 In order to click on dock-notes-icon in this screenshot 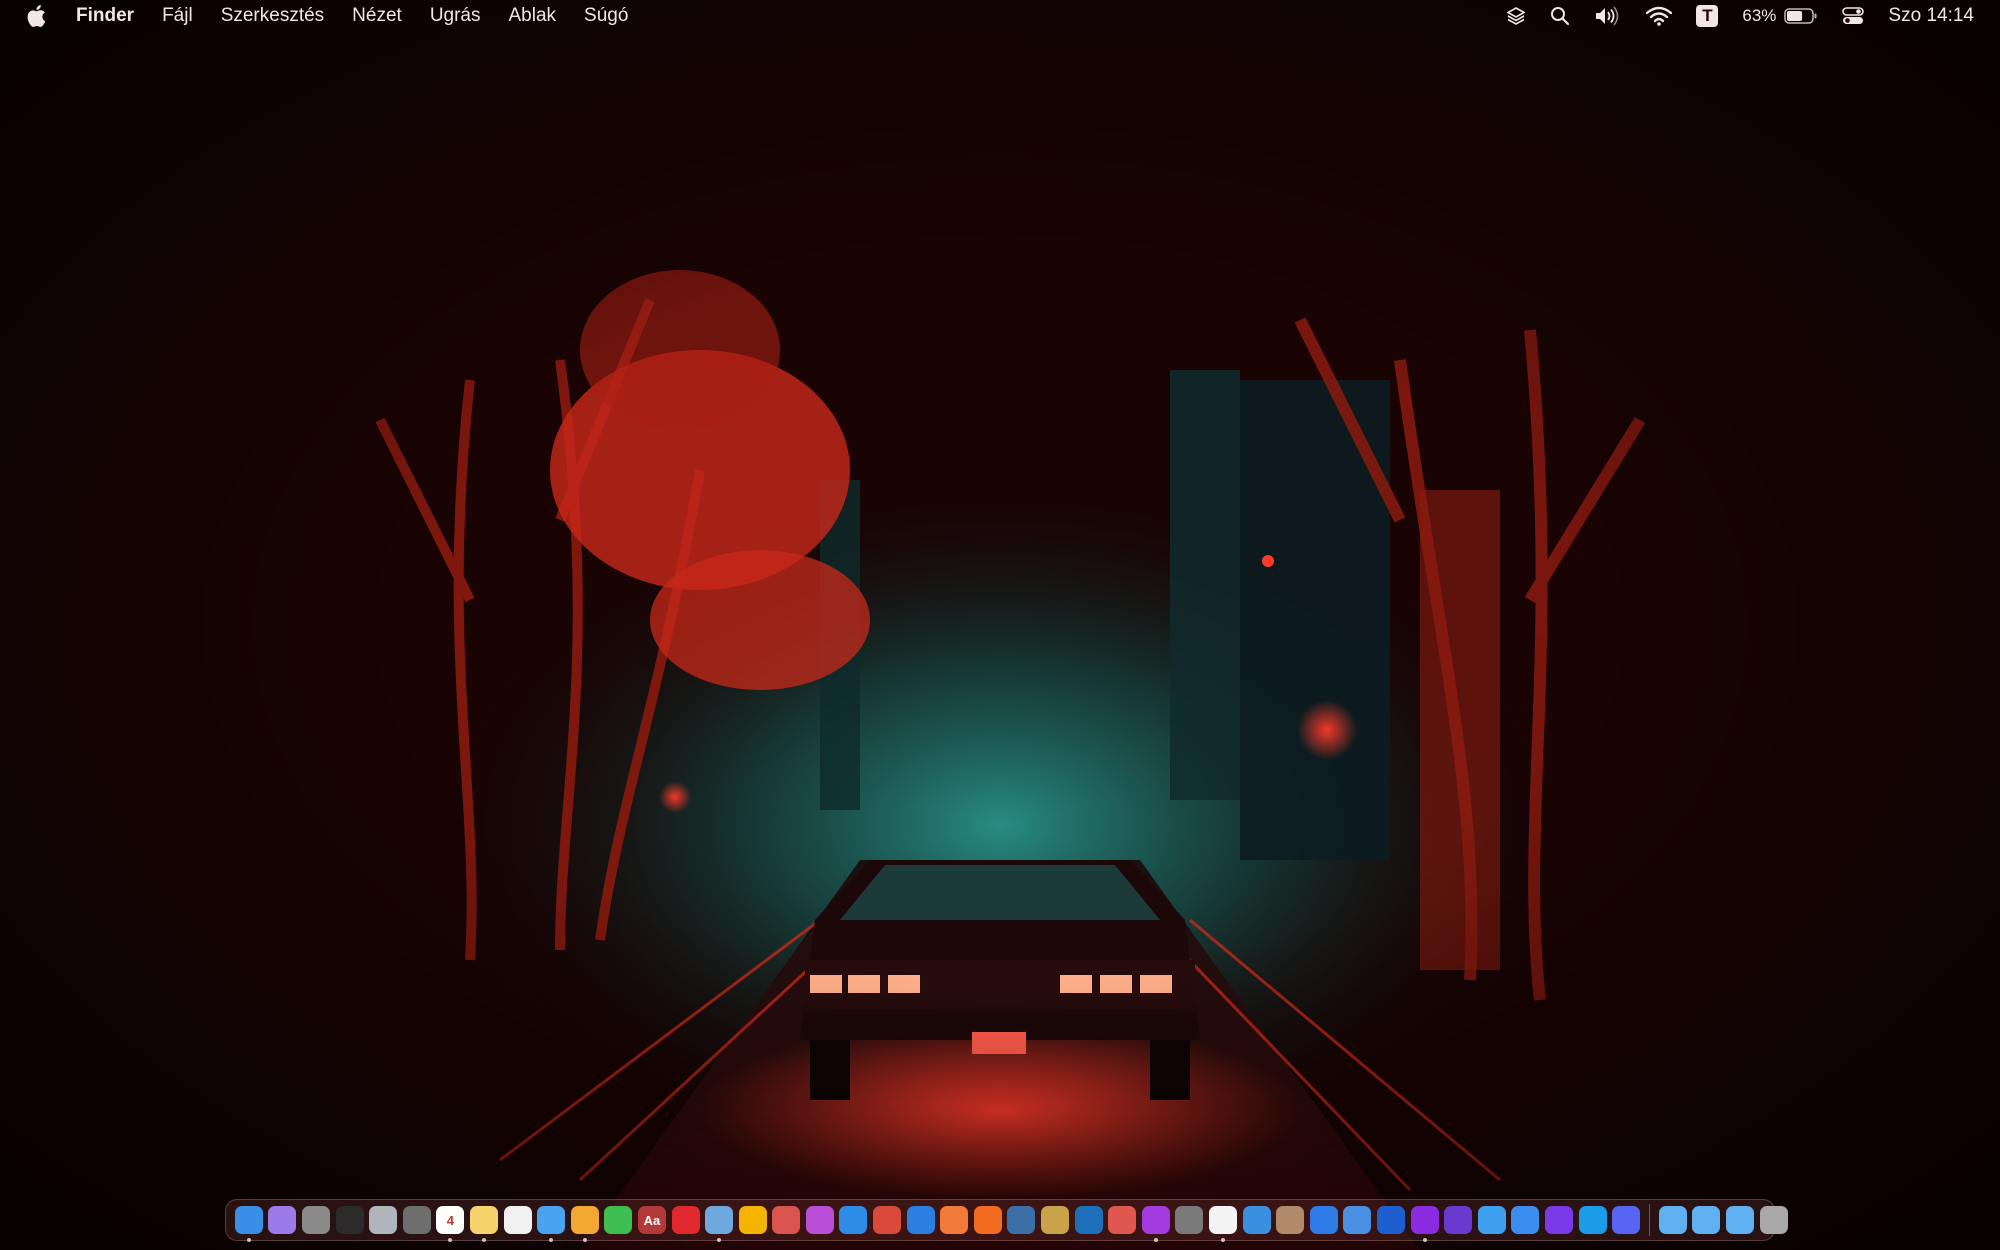, I will do `click(483, 1224)`.